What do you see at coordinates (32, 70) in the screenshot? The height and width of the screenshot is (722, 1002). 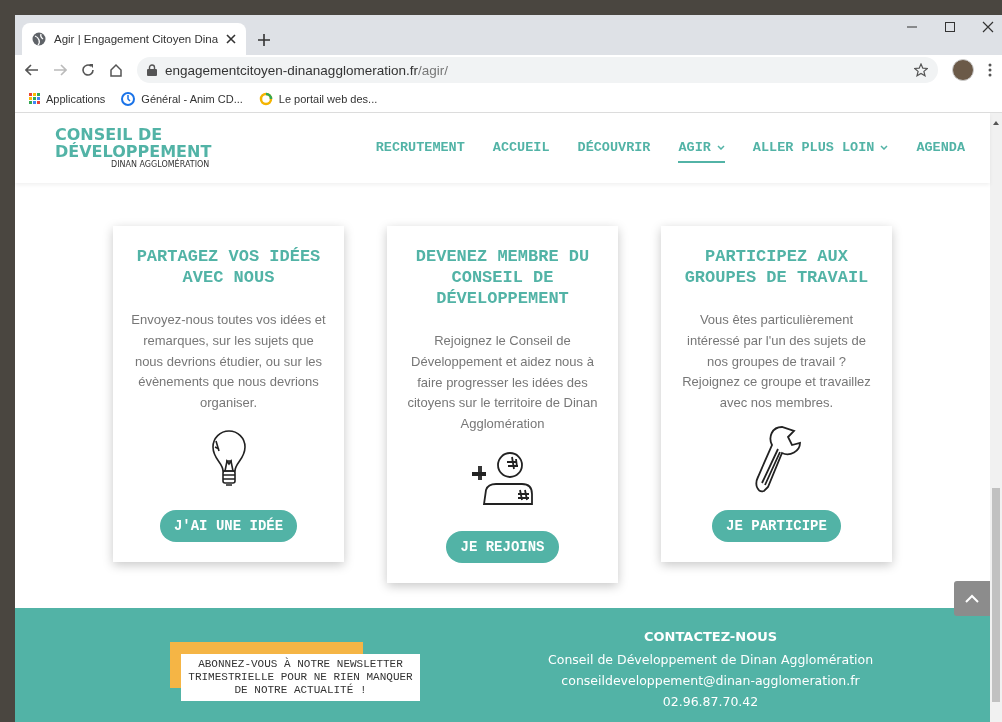 I see `back-icon` at bounding box center [32, 70].